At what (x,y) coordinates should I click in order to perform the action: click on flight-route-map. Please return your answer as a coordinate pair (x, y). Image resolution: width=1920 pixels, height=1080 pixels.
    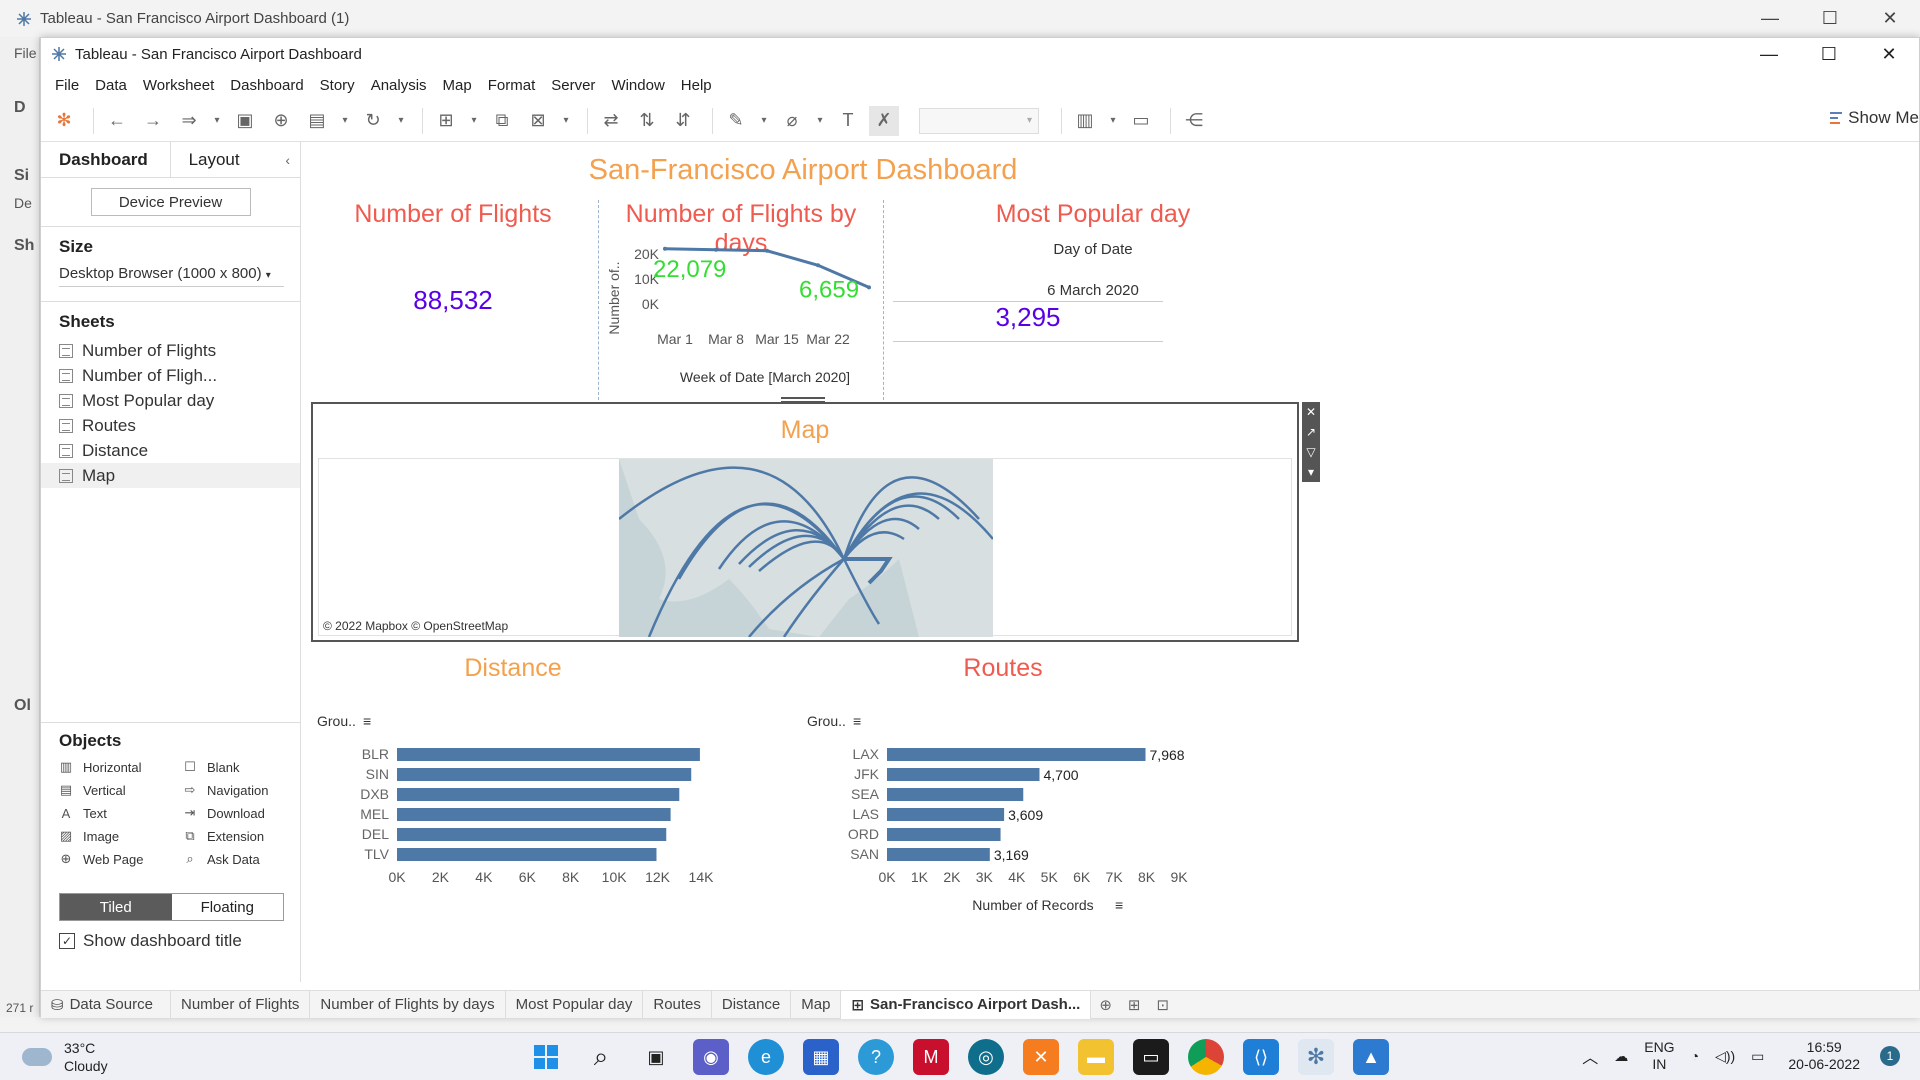
    Looking at the image, I should click on (806, 548).